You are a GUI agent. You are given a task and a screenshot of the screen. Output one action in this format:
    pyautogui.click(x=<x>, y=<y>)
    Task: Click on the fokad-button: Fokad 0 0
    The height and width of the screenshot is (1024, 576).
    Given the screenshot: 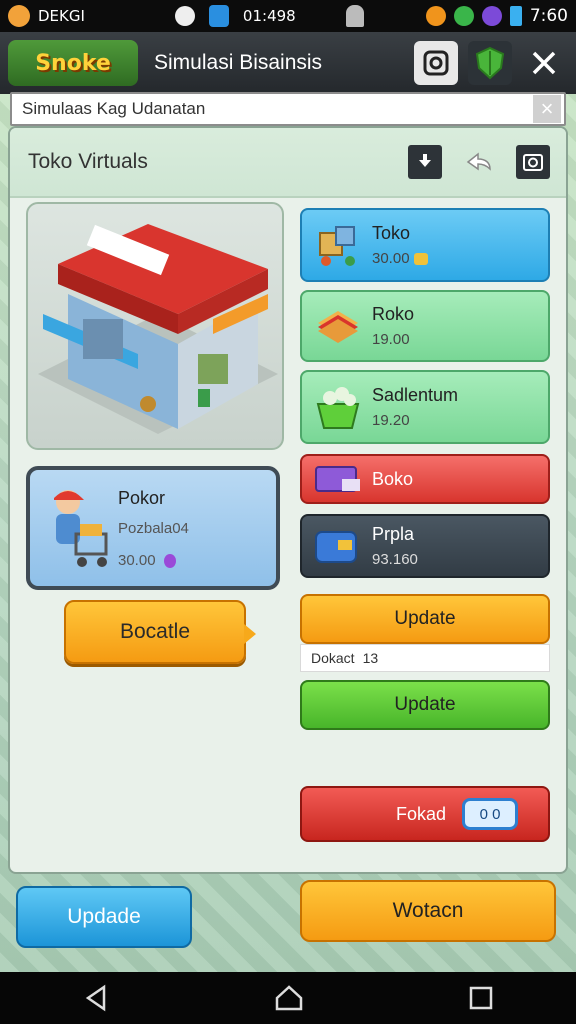 What is the action you would take?
    pyautogui.click(x=425, y=814)
    